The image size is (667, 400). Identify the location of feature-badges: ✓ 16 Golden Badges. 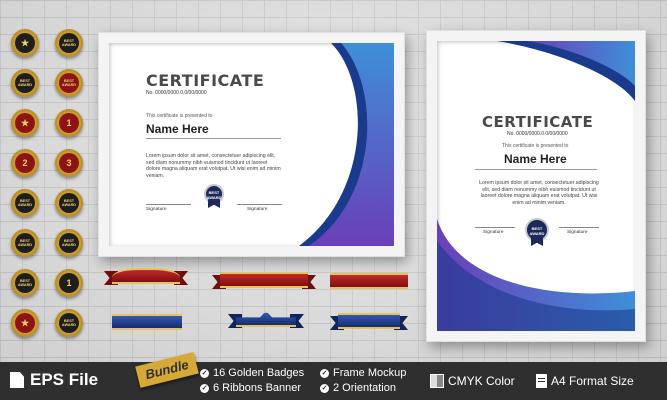
(252, 373).